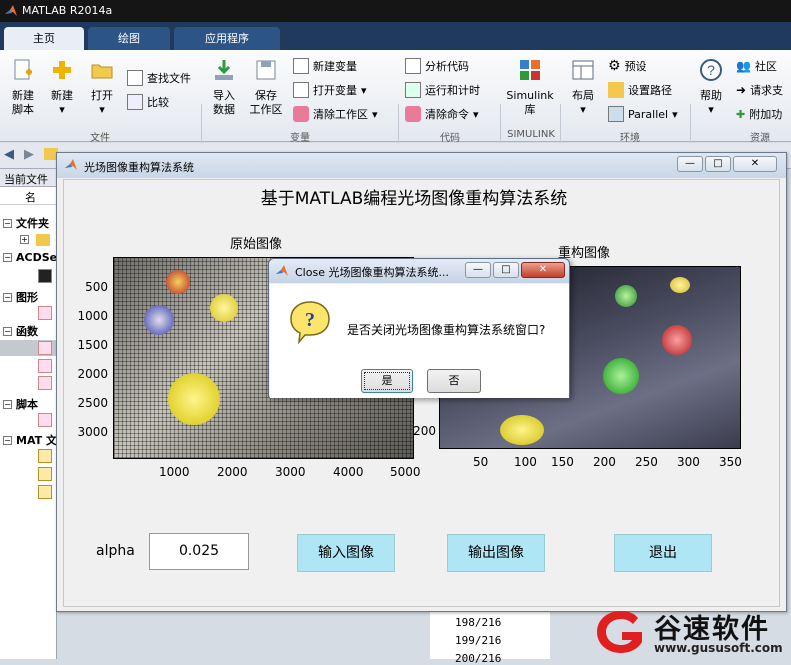  I want to click on axis-tick-label: 1000, so click(92, 316).